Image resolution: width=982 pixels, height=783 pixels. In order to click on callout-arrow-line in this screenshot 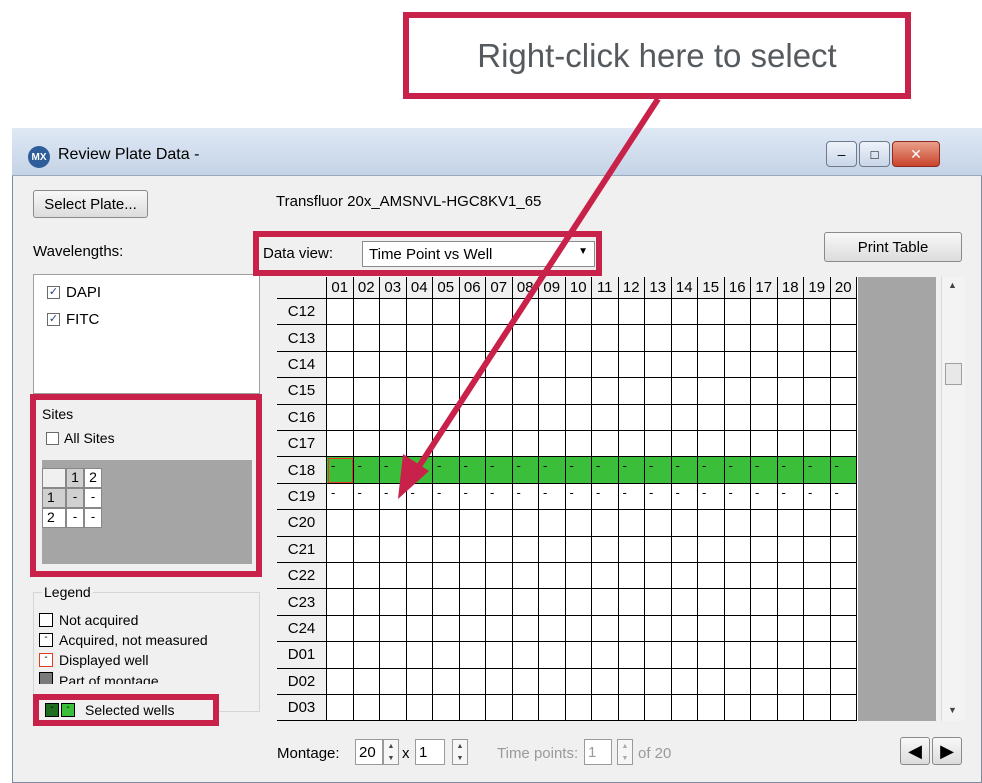, I will do `click(536, 286)`.